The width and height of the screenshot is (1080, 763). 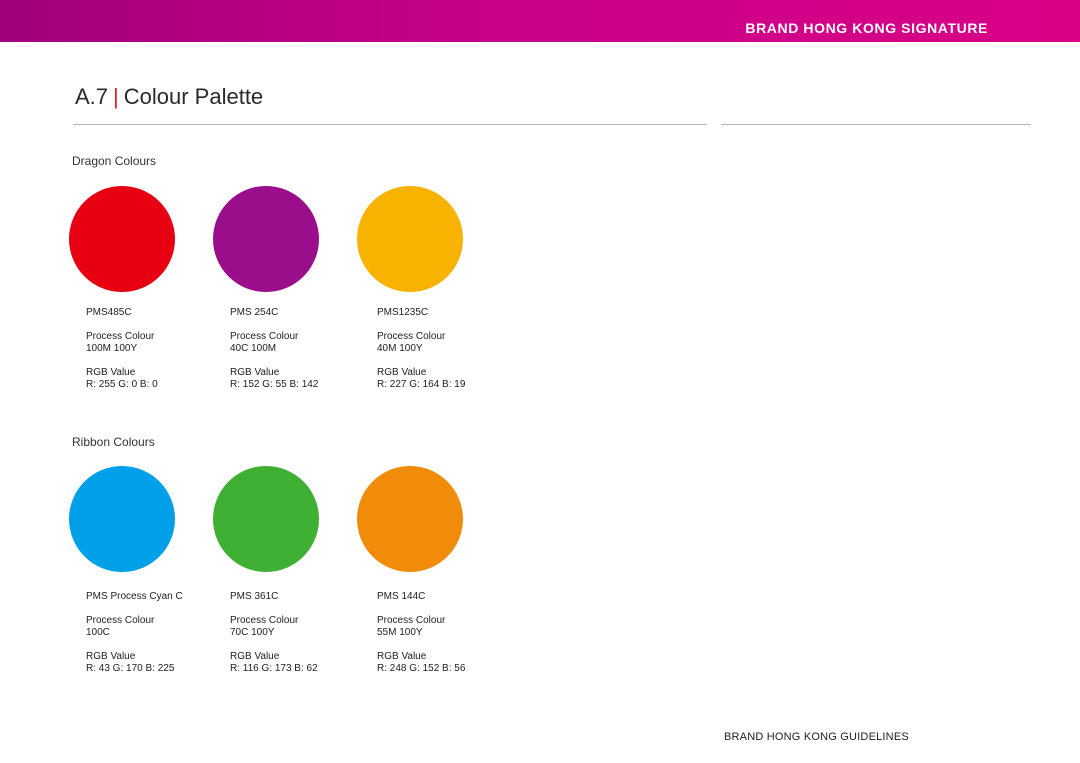 I want to click on swatch-process-cyan, so click(x=122, y=519).